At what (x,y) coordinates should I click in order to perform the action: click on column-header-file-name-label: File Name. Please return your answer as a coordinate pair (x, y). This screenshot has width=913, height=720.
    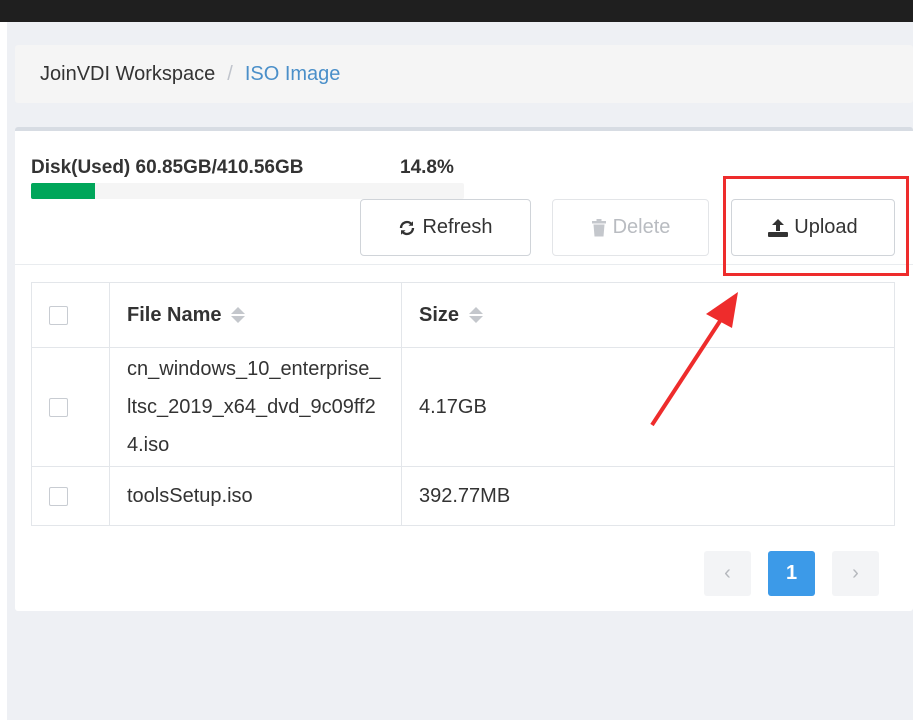
    Looking at the image, I should click on (174, 314).